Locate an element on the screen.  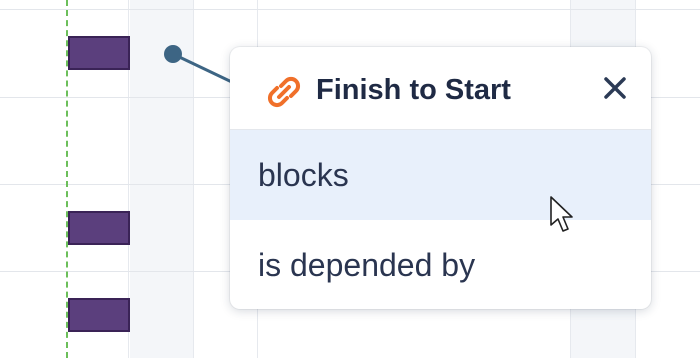
mouse-pointer-icon is located at coordinates (561, 214).